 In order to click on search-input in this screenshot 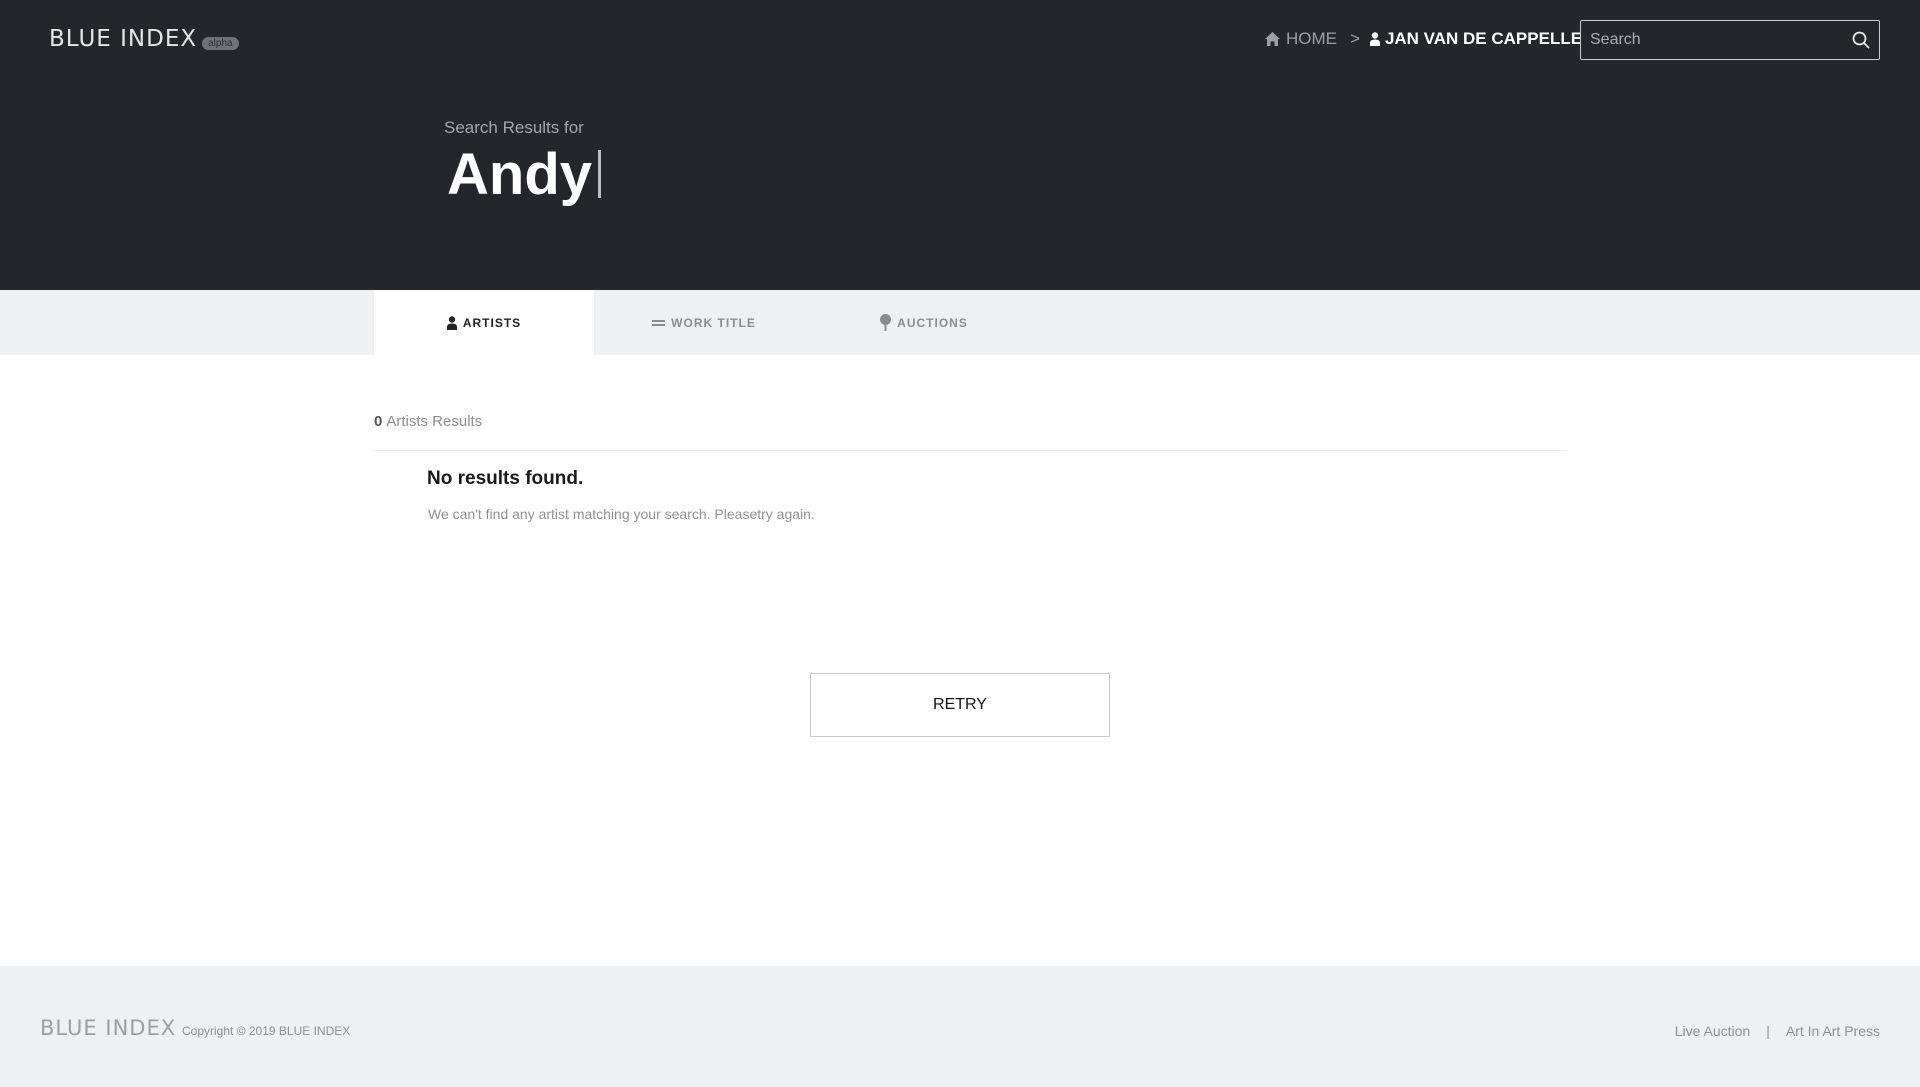, I will do `click(1706, 40)`.